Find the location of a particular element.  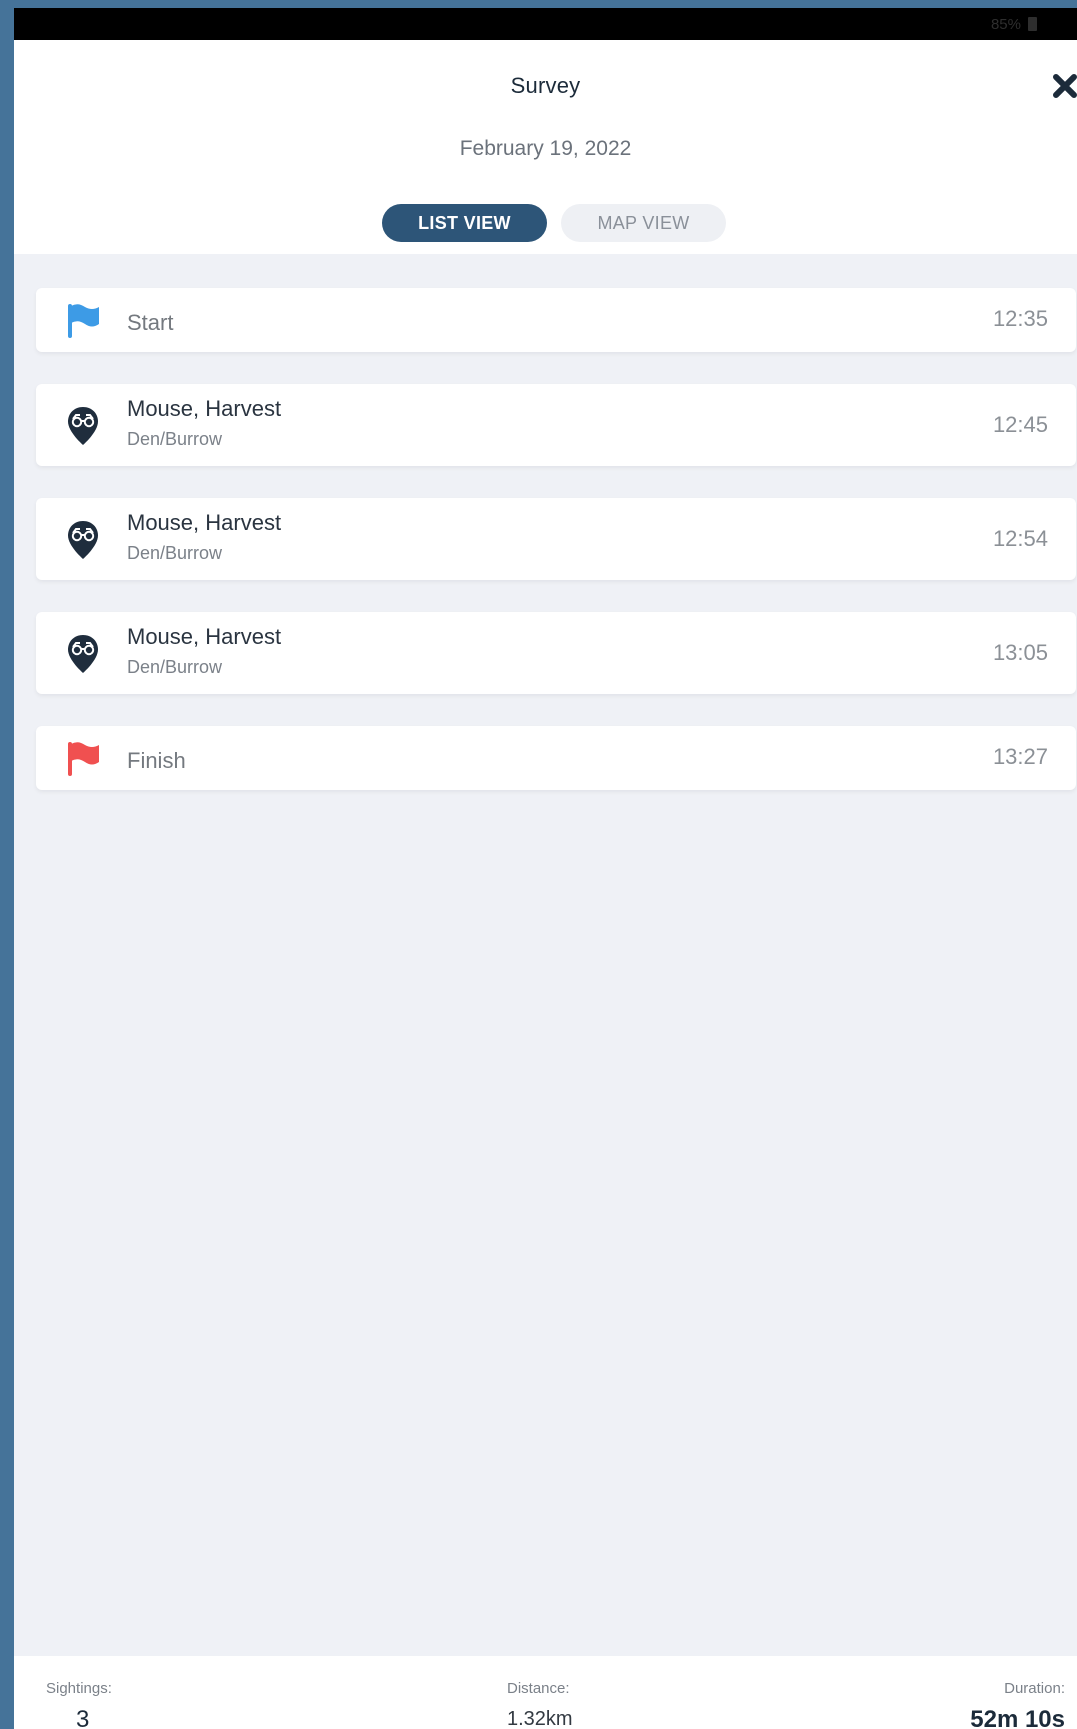

view-tabs: LIST VIEW MAP VIEW is located at coordinates (554, 223).